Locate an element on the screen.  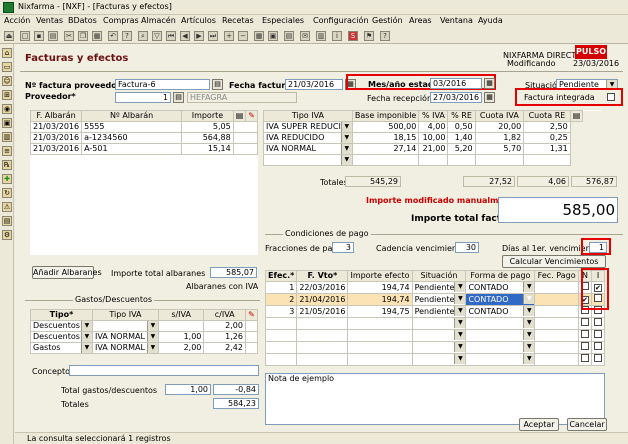
paste-icon: ▦ is located at coordinates (97, 36).